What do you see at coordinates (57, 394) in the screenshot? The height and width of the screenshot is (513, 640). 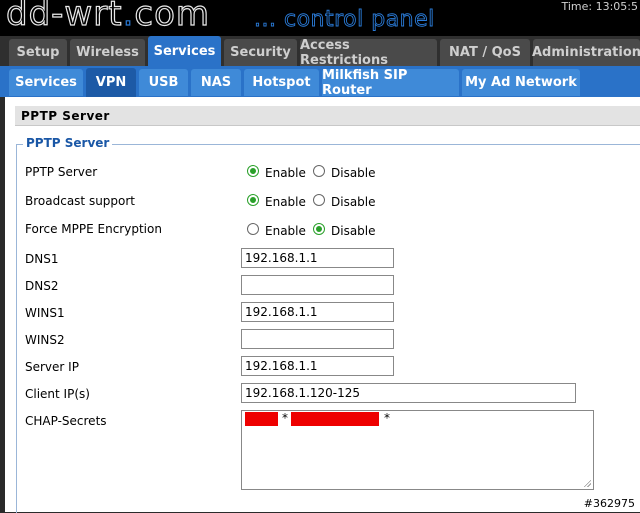 I see `client-ips-label: Client IP(s)` at bounding box center [57, 394].